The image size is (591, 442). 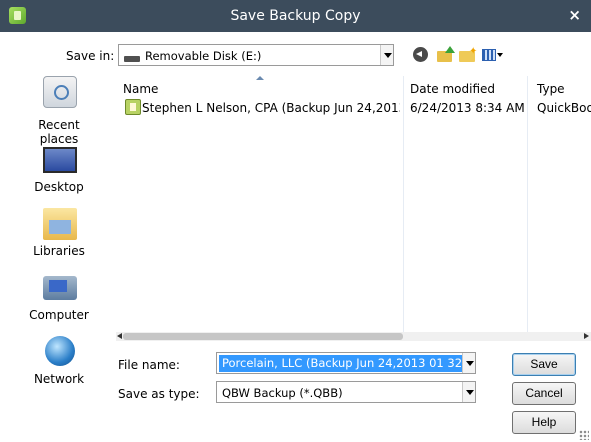 What do you see at coordinates (60, 351) in the screenshot?
I see `network-icon` at bounding box center [60, 351].